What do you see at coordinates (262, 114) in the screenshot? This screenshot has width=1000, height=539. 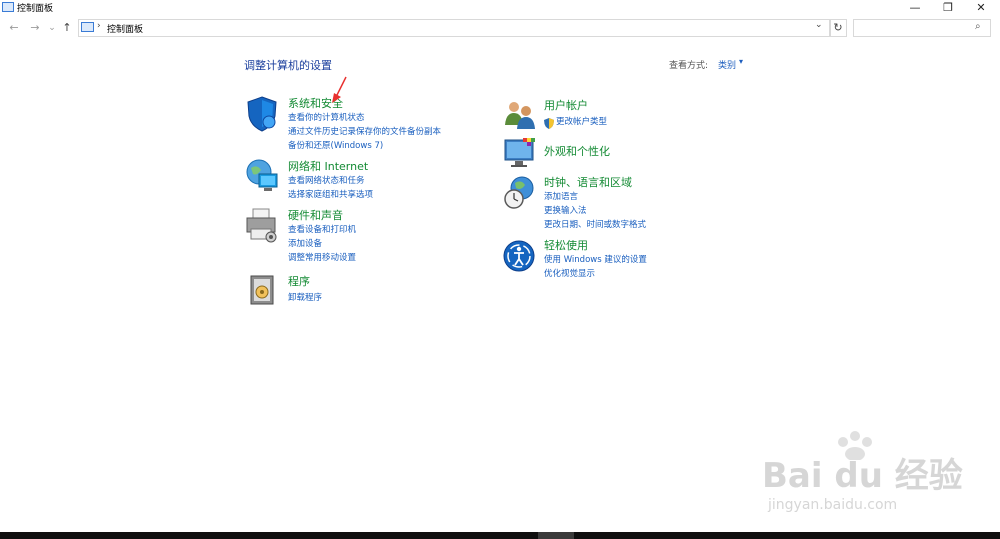 I see `shield-icon` at bounding box center [262, 114].